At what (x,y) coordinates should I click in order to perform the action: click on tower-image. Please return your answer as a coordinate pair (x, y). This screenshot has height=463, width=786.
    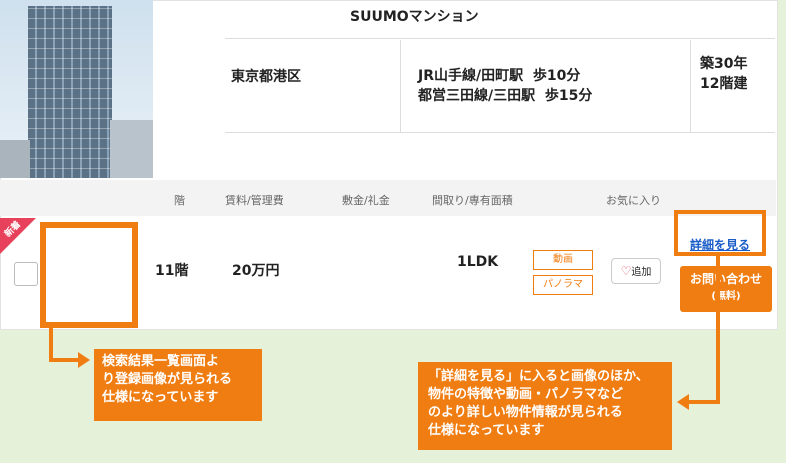
    Looking at the image, I should click on (70, 92).